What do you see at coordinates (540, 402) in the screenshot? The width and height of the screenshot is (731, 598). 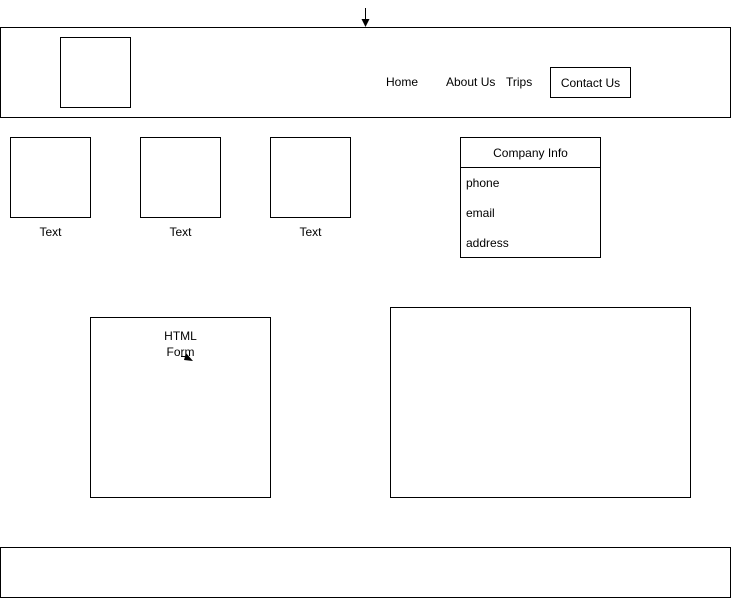 I see `media-placeholder` at bounding box center [540, 402].